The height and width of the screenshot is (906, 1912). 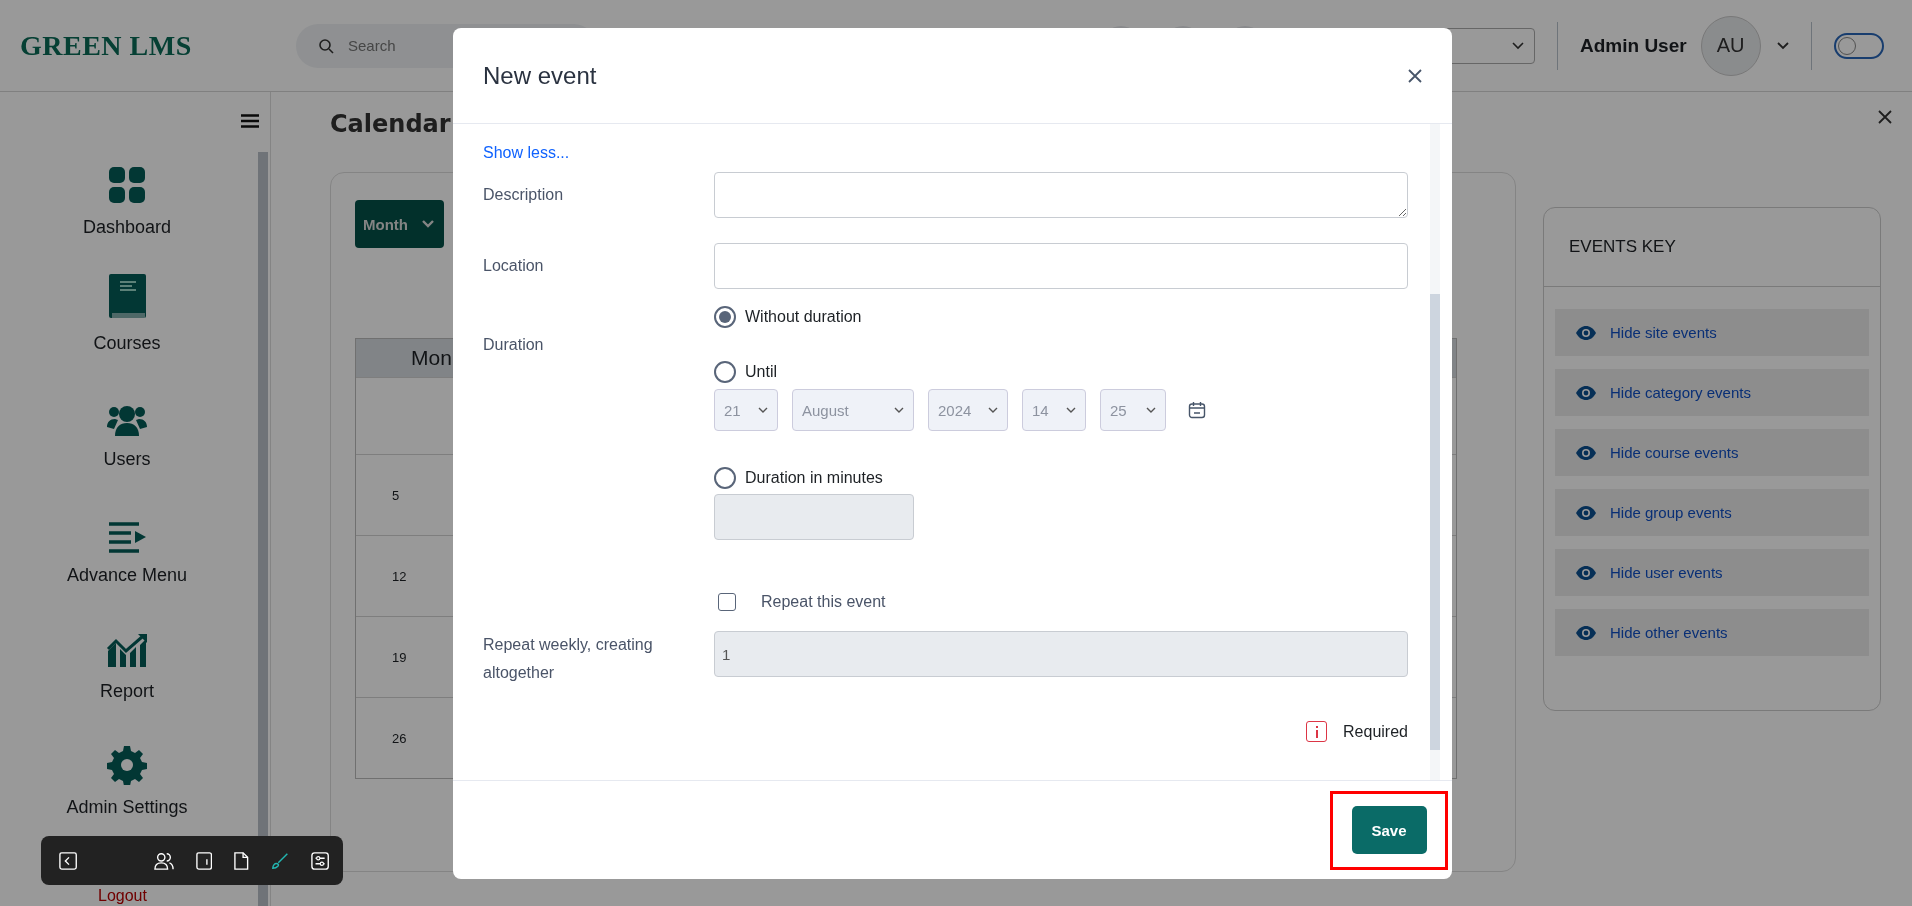 I want to click on hide-events-link: Hide course events, so click(x=1674, y=452).